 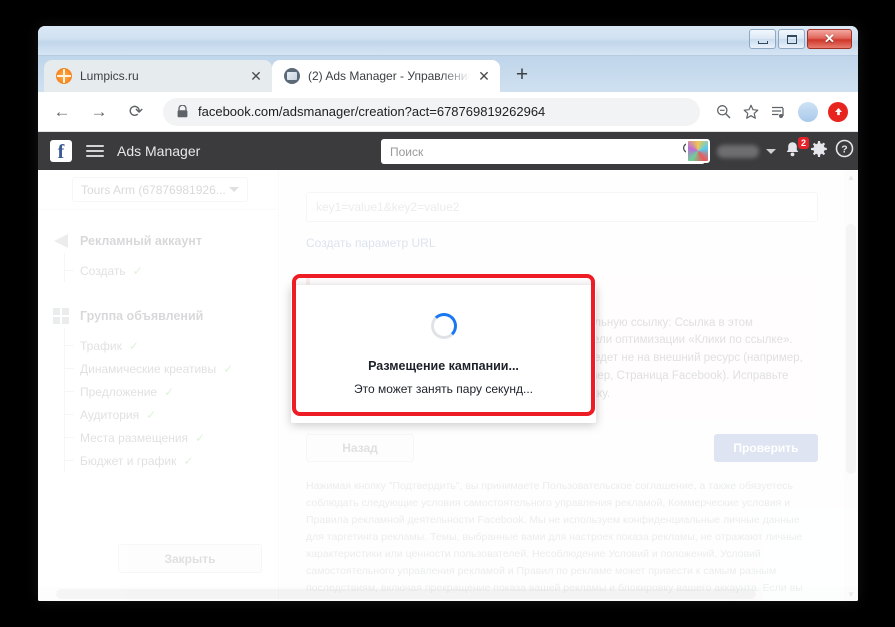 What do you see at coordinates (61, 316) in the screenshot?
I see `grid-icon` at bounding box center [61, 316].